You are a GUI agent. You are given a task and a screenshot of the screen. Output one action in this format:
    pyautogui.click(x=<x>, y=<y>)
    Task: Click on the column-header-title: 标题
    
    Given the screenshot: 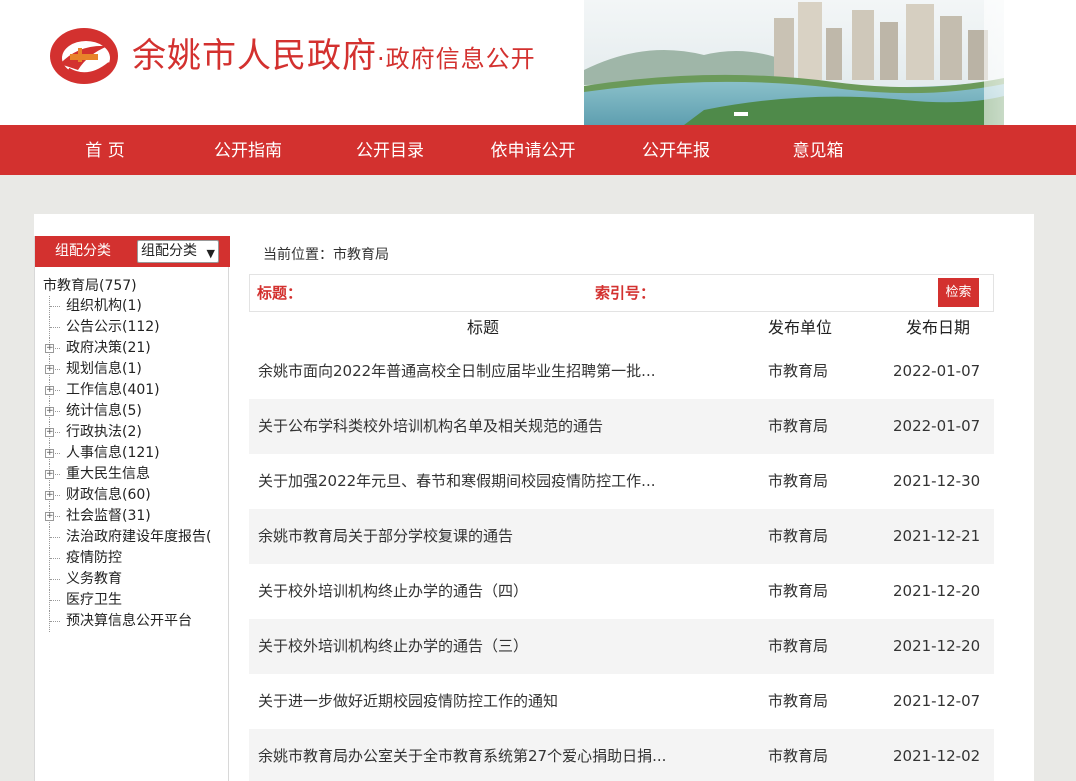 What is the action you would take?
    pyautogui.click(x=483, y=327)
    